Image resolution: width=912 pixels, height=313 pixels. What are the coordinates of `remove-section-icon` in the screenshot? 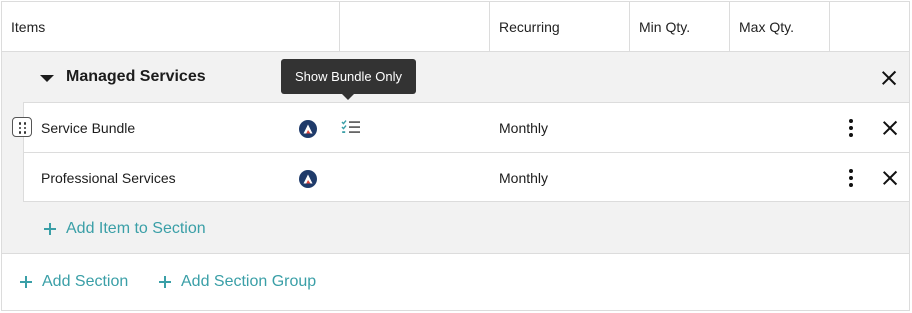 It's located at (889, 78).